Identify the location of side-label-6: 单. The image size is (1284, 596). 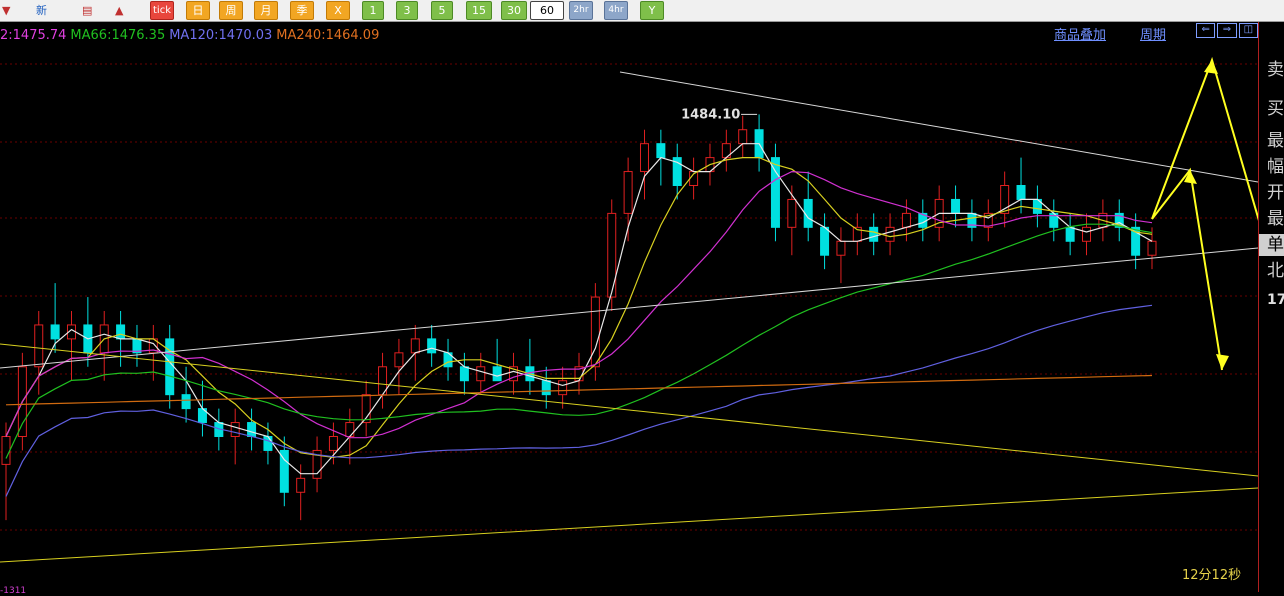
(1271, 245).